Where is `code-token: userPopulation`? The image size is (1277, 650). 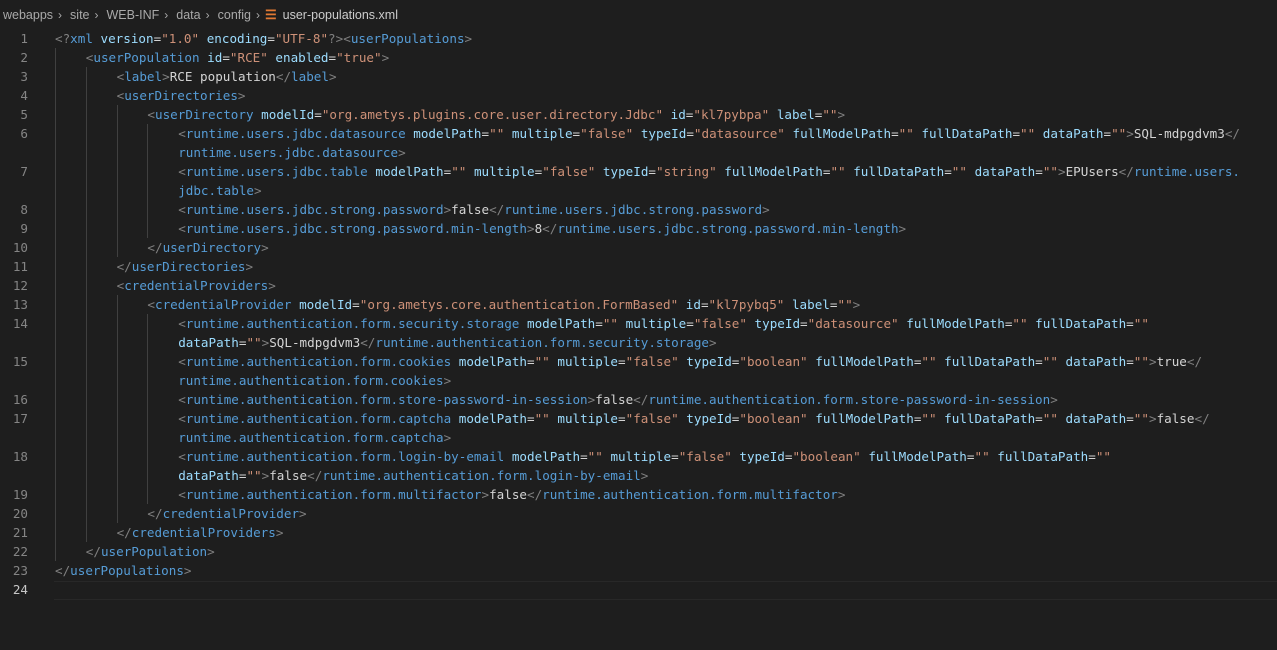 code-token: userPopulation is located at coordinates (146, 57).